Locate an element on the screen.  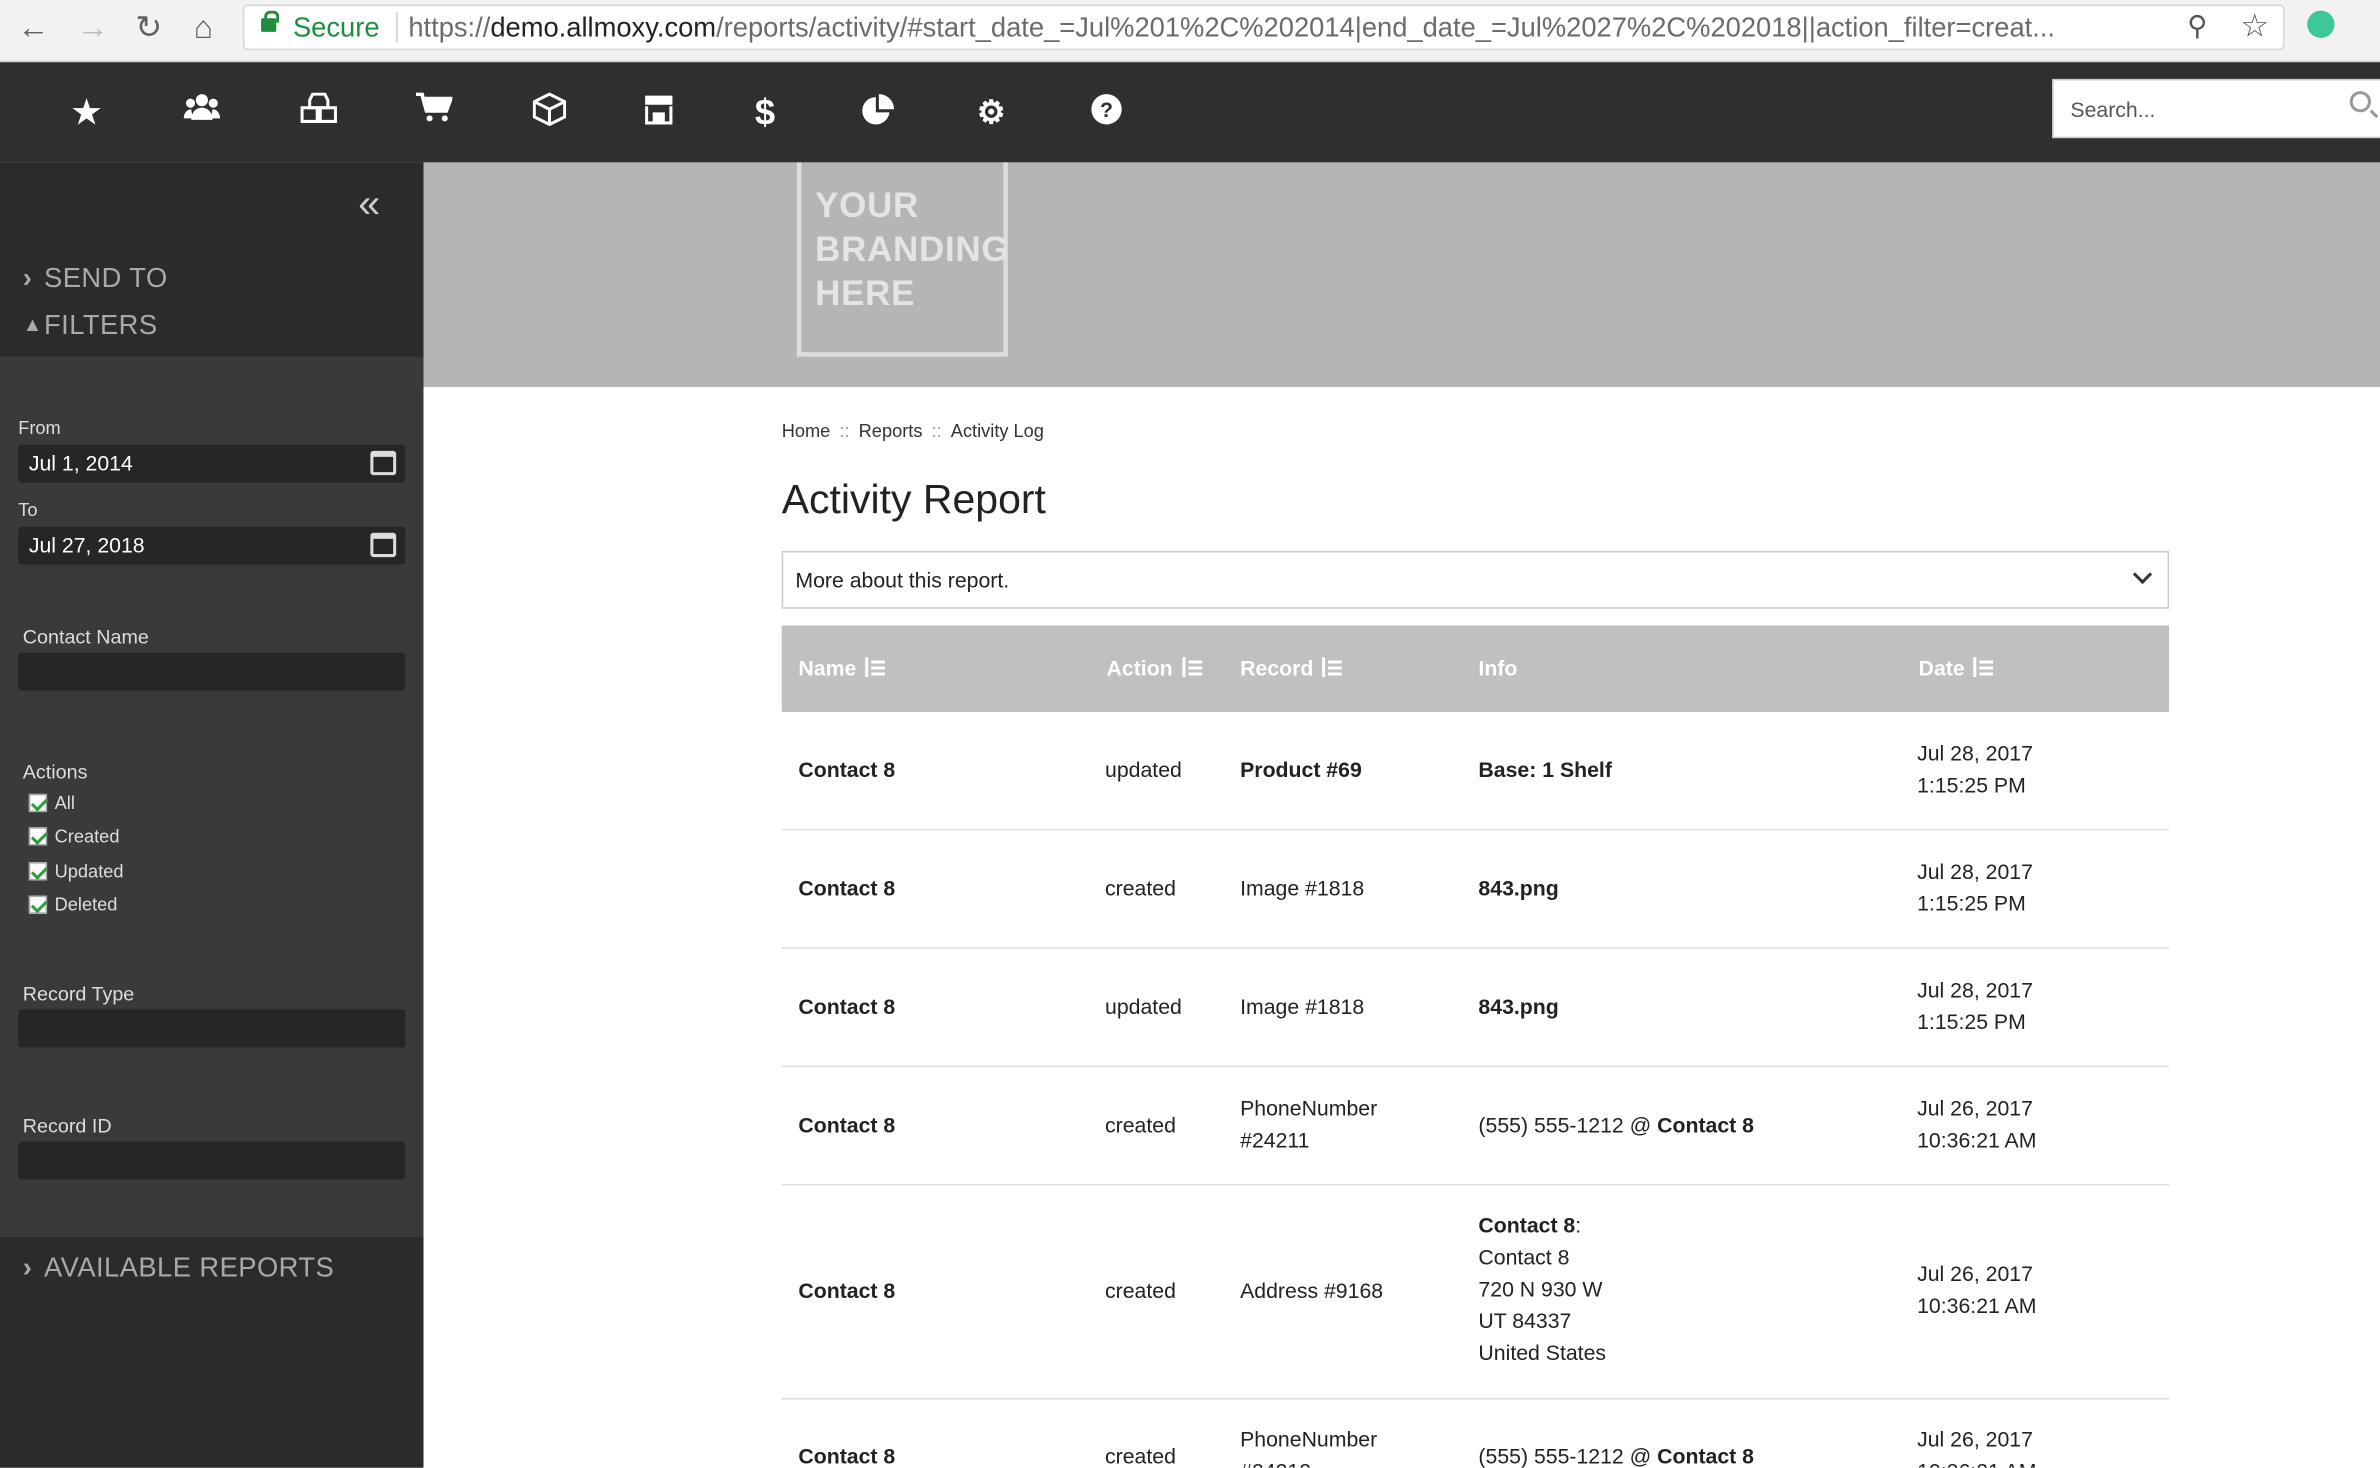
action-label: Created is located at coordinates (87, 836).